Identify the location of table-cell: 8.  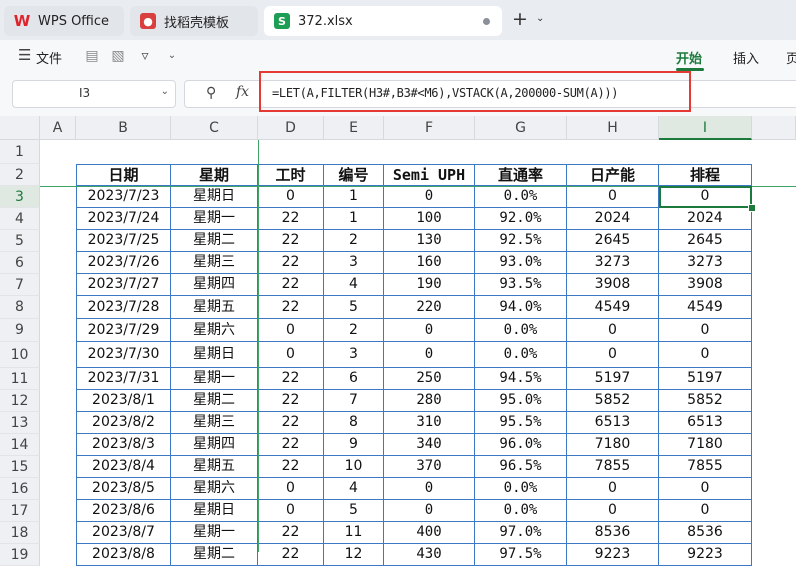
(354, 423).